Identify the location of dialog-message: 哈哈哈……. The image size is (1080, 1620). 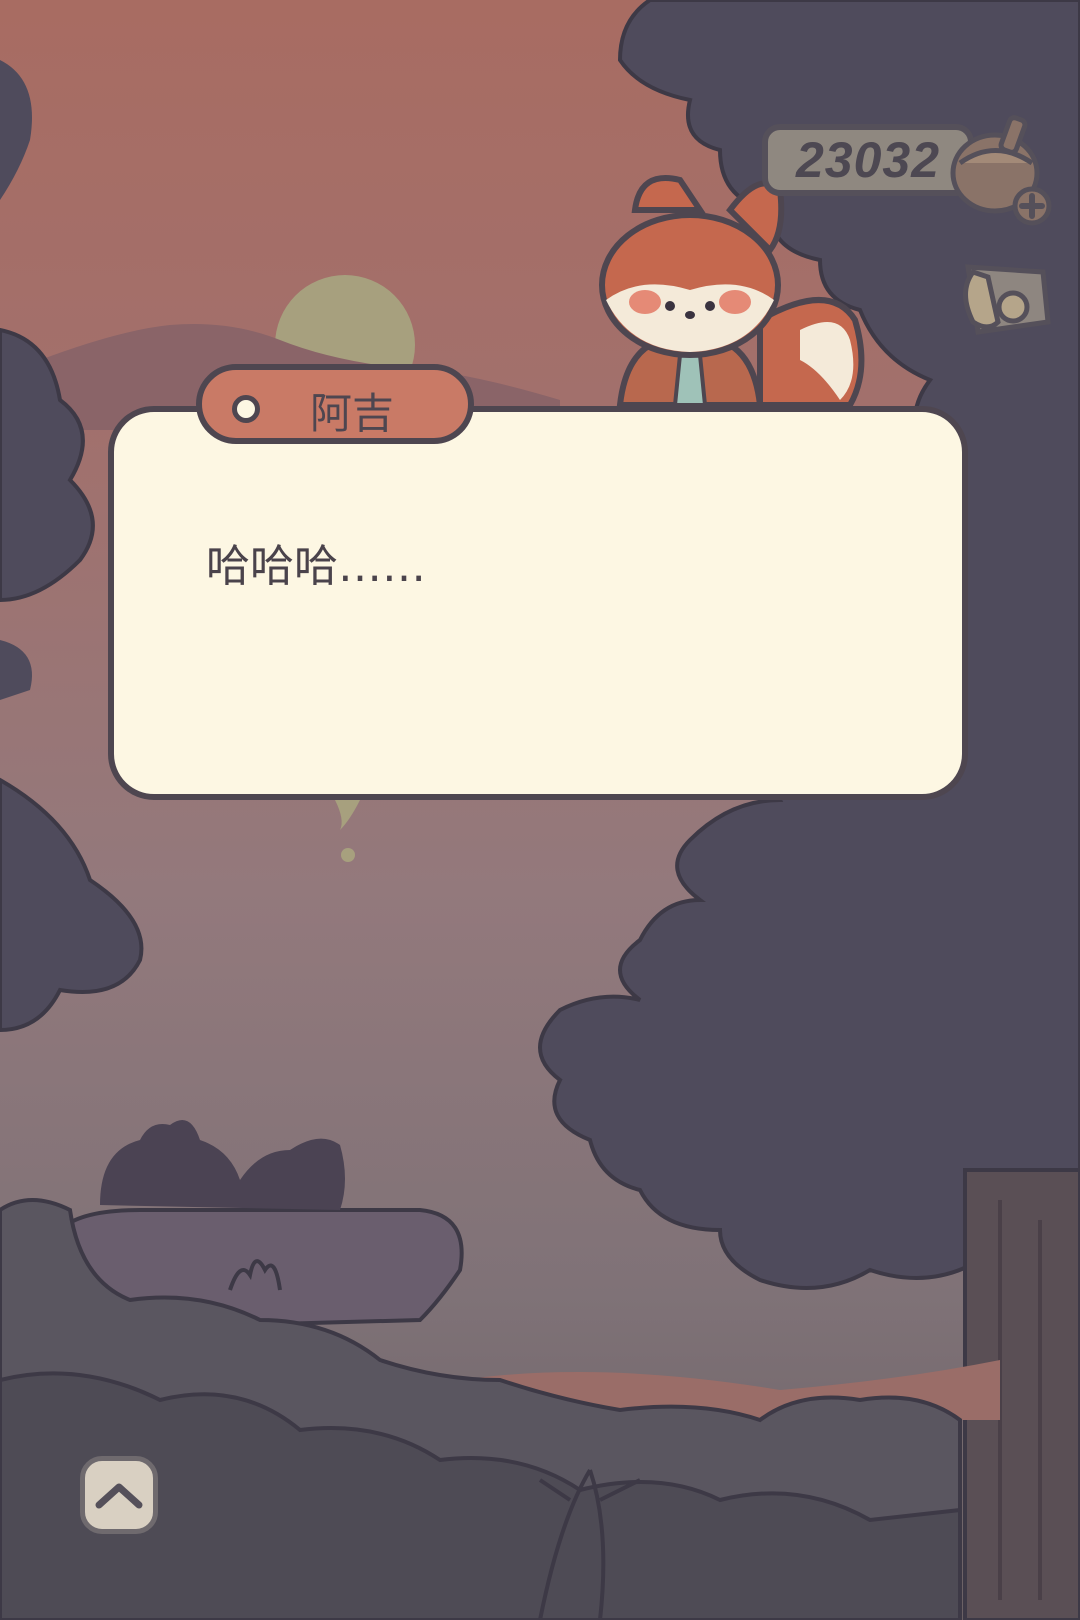
(316, 566).